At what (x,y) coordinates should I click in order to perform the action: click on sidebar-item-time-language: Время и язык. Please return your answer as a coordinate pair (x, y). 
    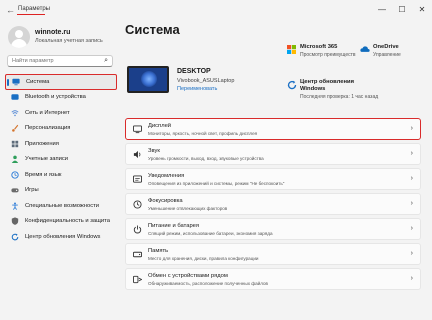
    Looking at the image, I should click on (61, 175).